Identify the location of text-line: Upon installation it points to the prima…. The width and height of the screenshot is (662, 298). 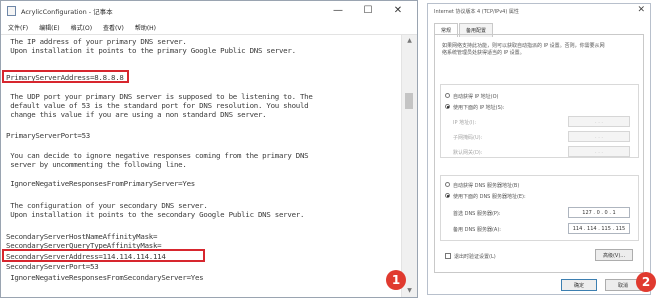
(151, 50).